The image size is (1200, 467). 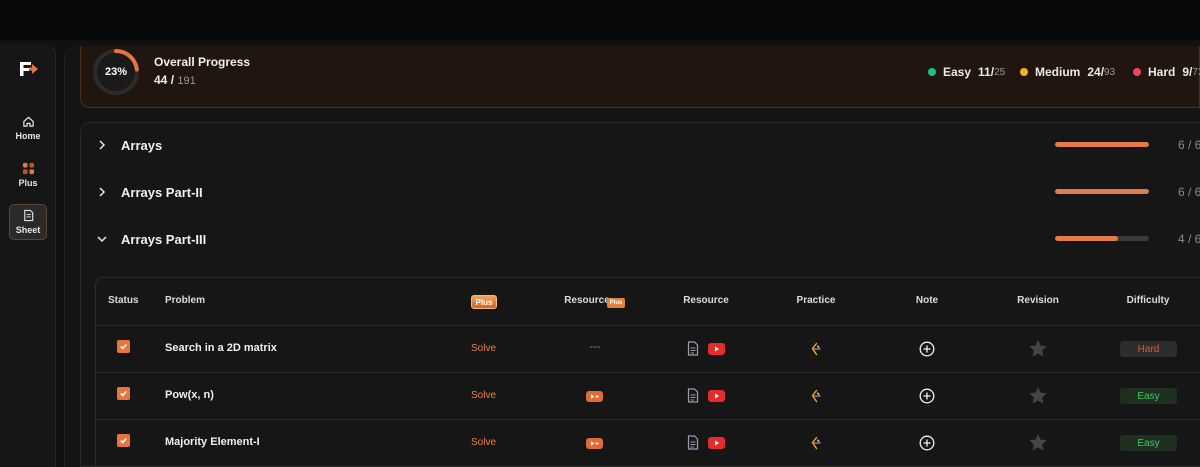 What do you see at coordinates (927, 300) in the screenshot?
I see `header-note: Note` at bounding box center [927, 300].